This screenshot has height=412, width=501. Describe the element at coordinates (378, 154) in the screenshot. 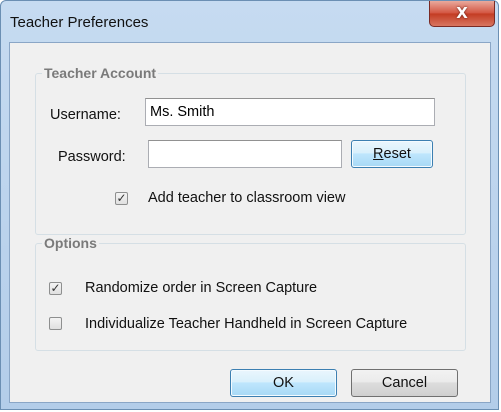

I see `reset-button-mnemonic: R` at that location.